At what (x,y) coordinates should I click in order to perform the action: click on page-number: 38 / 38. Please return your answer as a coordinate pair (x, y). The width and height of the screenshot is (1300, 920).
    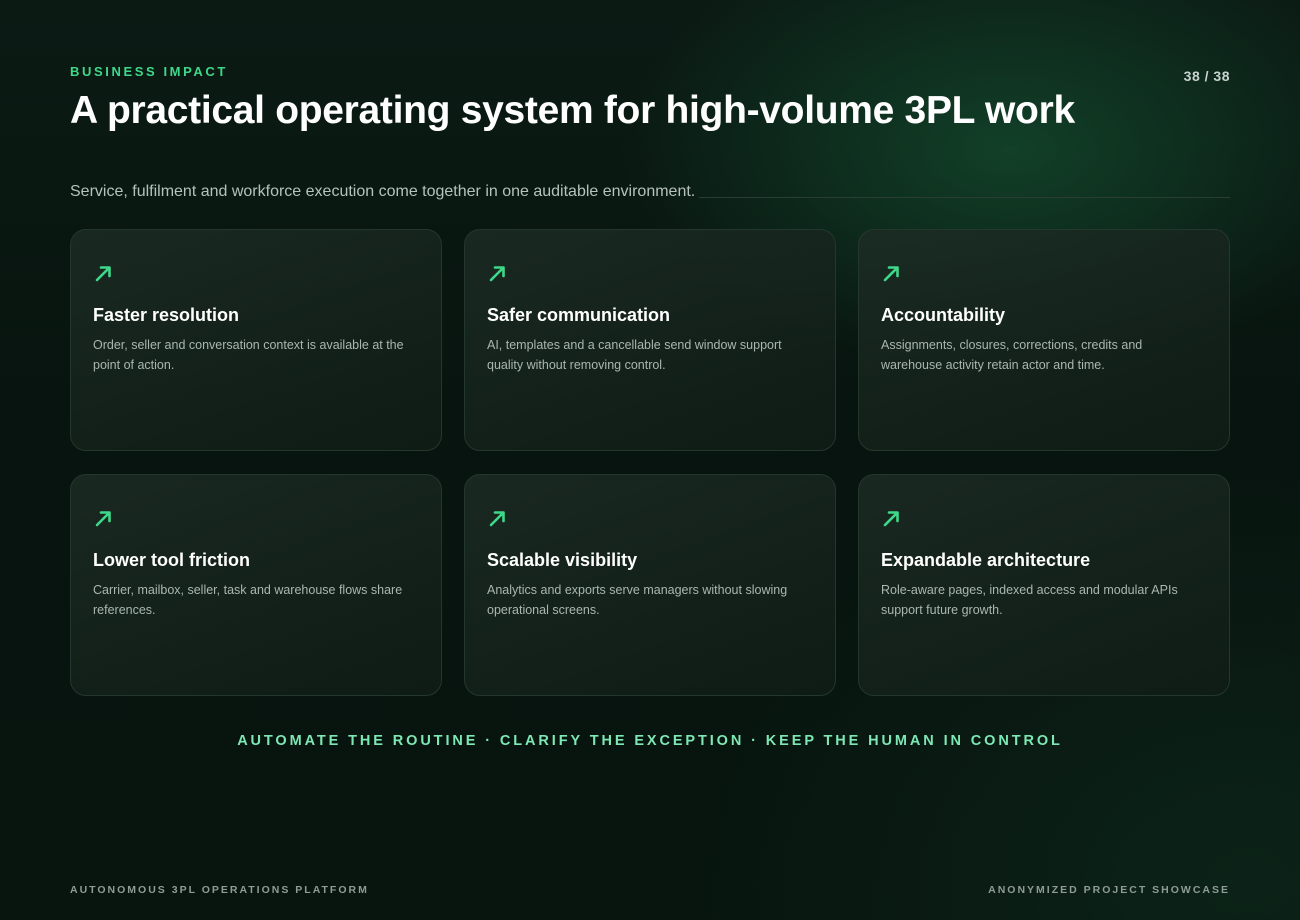
    Looking at the image, I should click on (1206, 76).